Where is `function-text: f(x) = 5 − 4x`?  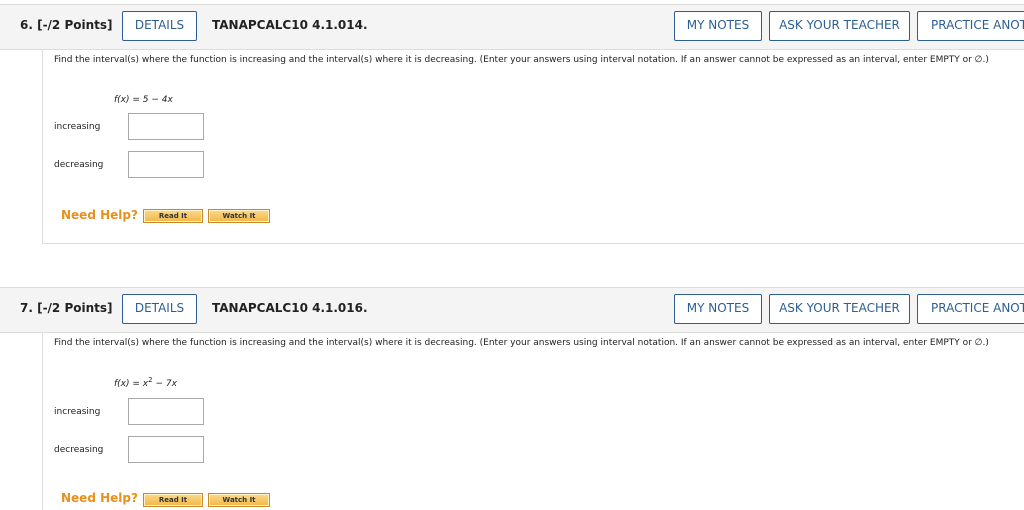 function-text: f(x) = 5 − 4x is located at coordinates (143, 100).